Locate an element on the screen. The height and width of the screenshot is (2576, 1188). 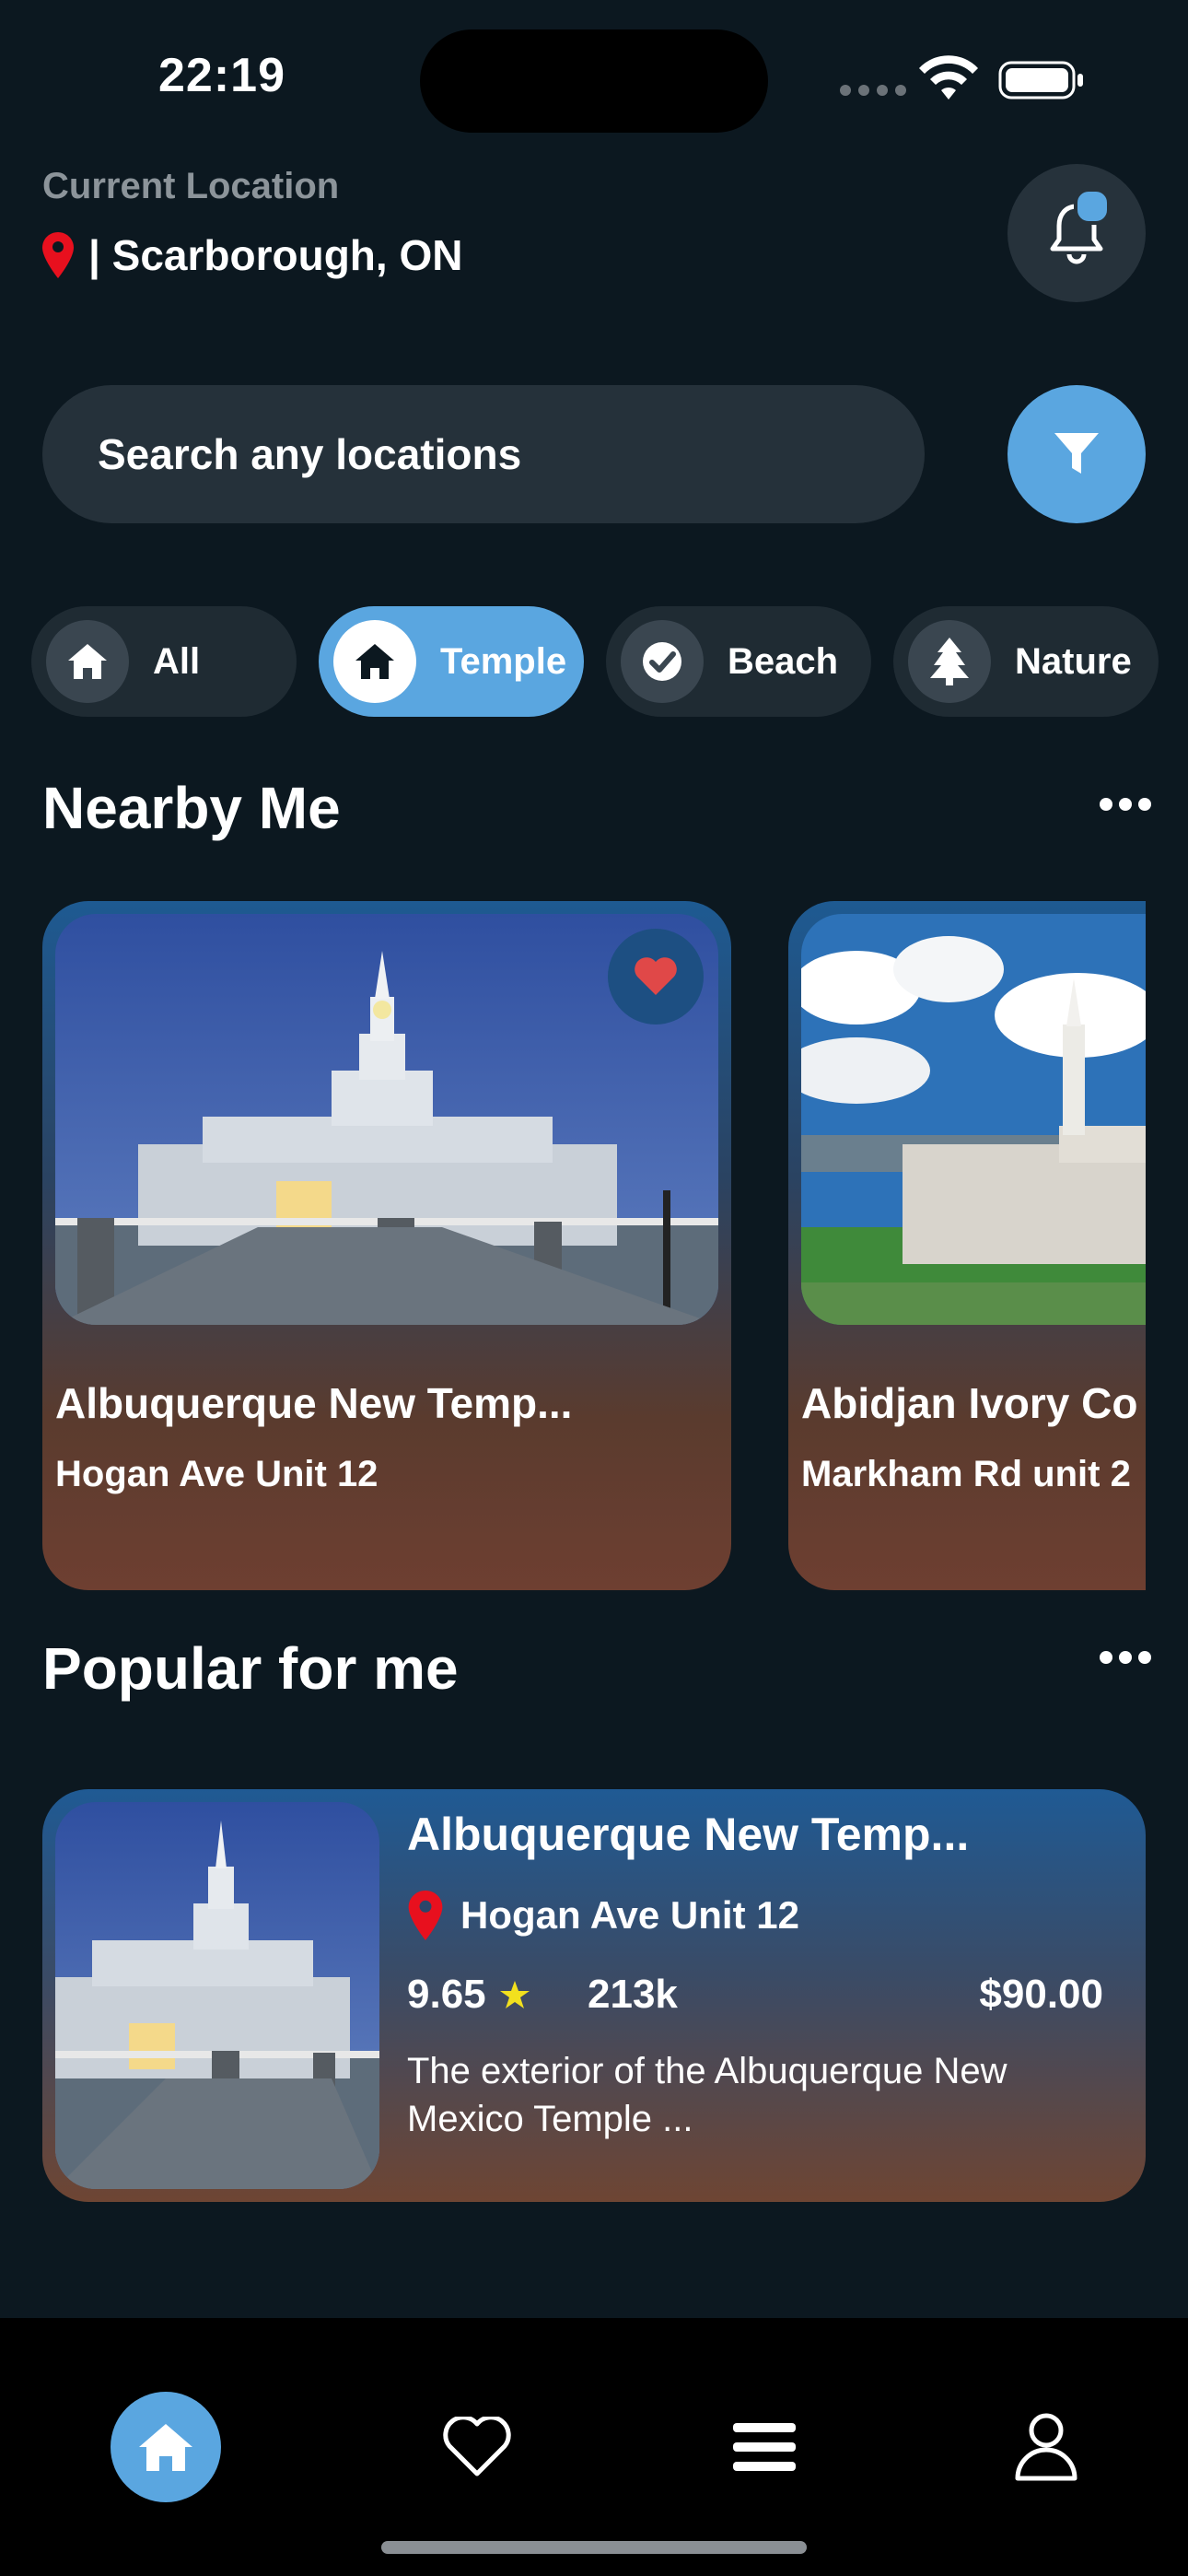
tab-profile is located at coordinates (1046, 2447).